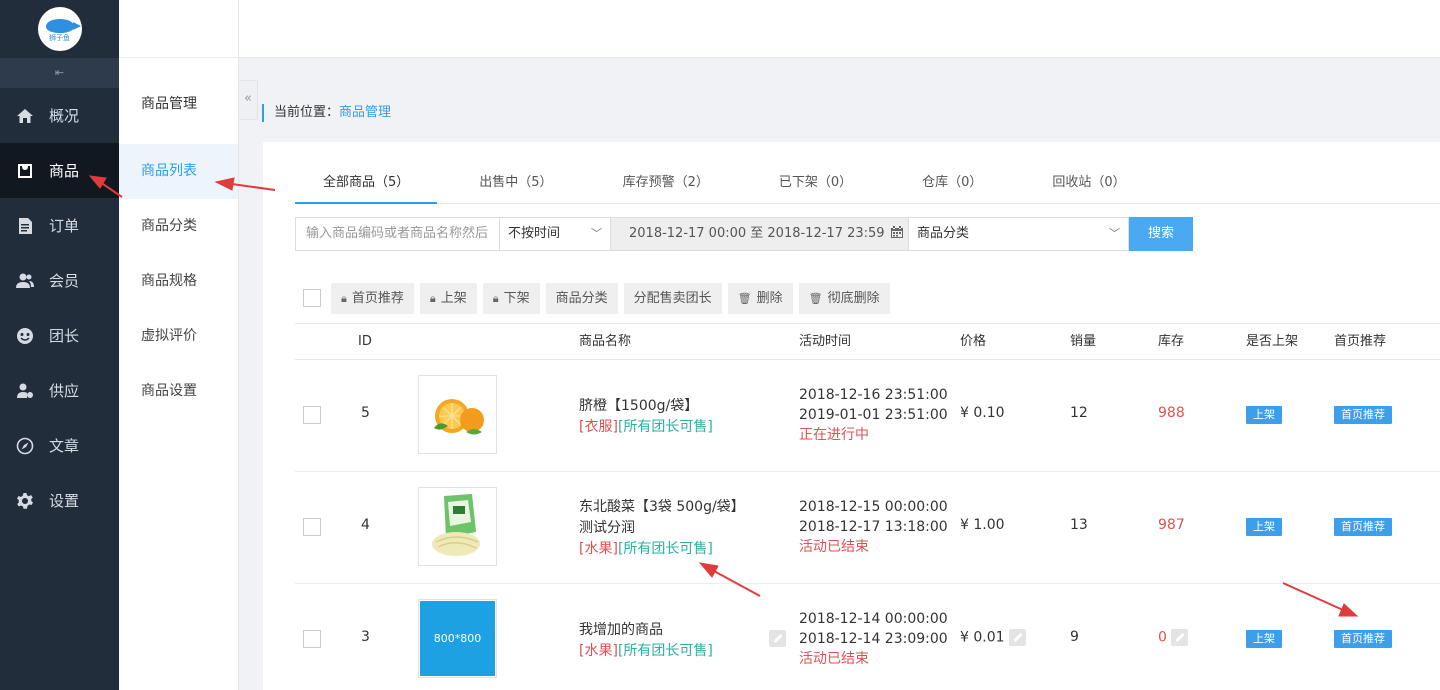  I want to click on gear-icon, so click(25, 501).